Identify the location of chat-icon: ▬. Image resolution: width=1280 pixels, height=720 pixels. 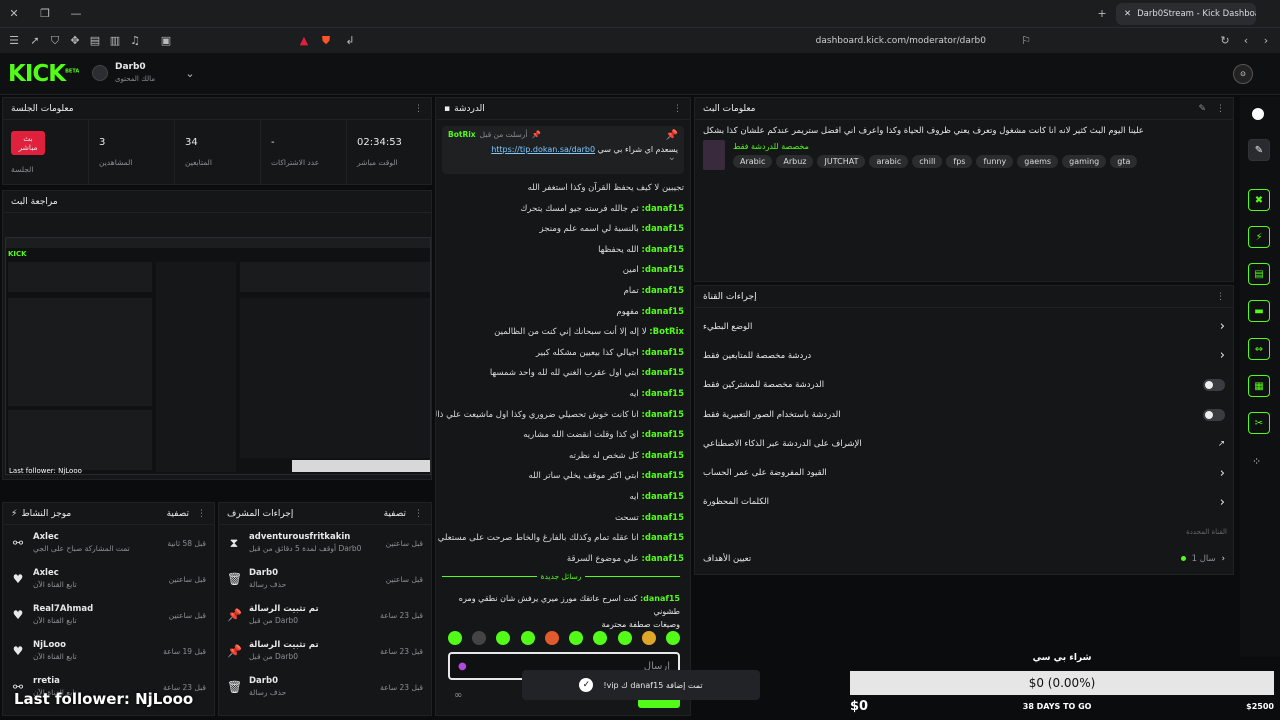
(1259, 311).